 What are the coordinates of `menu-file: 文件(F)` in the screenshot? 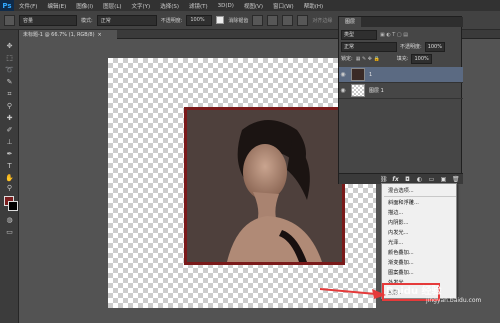 It's located at (28, 6).